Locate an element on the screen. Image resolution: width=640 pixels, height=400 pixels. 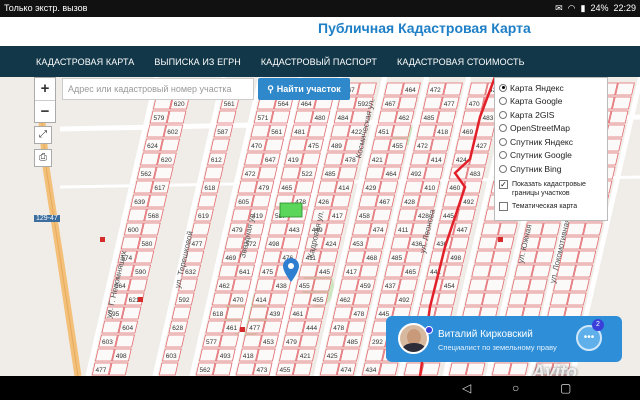
zoom-control: + − is located at coordinates (45, 100).